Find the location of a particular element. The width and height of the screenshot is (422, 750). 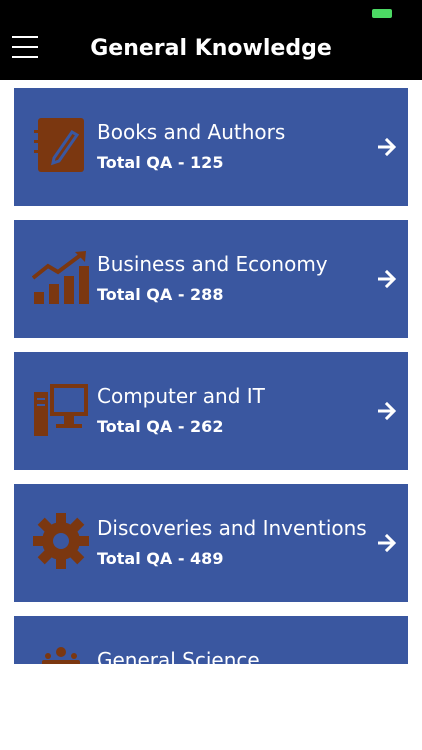

battery-icon is located at coordinates (382, 13).